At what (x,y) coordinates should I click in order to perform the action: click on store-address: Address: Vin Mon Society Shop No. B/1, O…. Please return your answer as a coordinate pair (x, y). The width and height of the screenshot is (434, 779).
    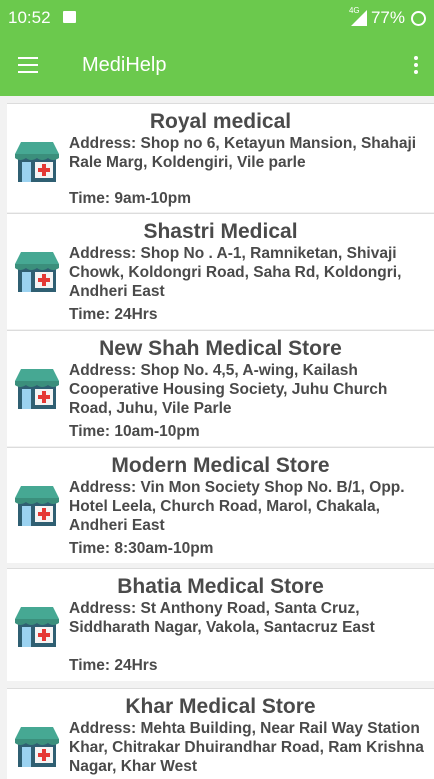
    Looking at the image, I should click on (237, 506).